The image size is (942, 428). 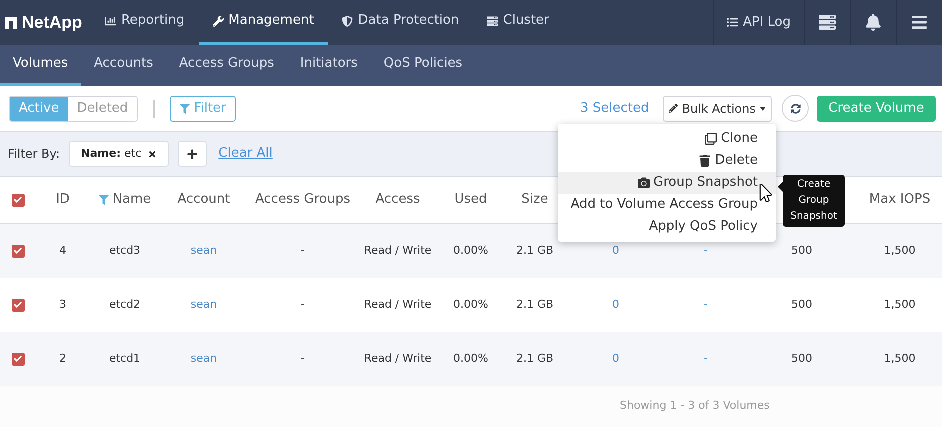 I want to click on column-header: Used, so click(x=471, y=200).